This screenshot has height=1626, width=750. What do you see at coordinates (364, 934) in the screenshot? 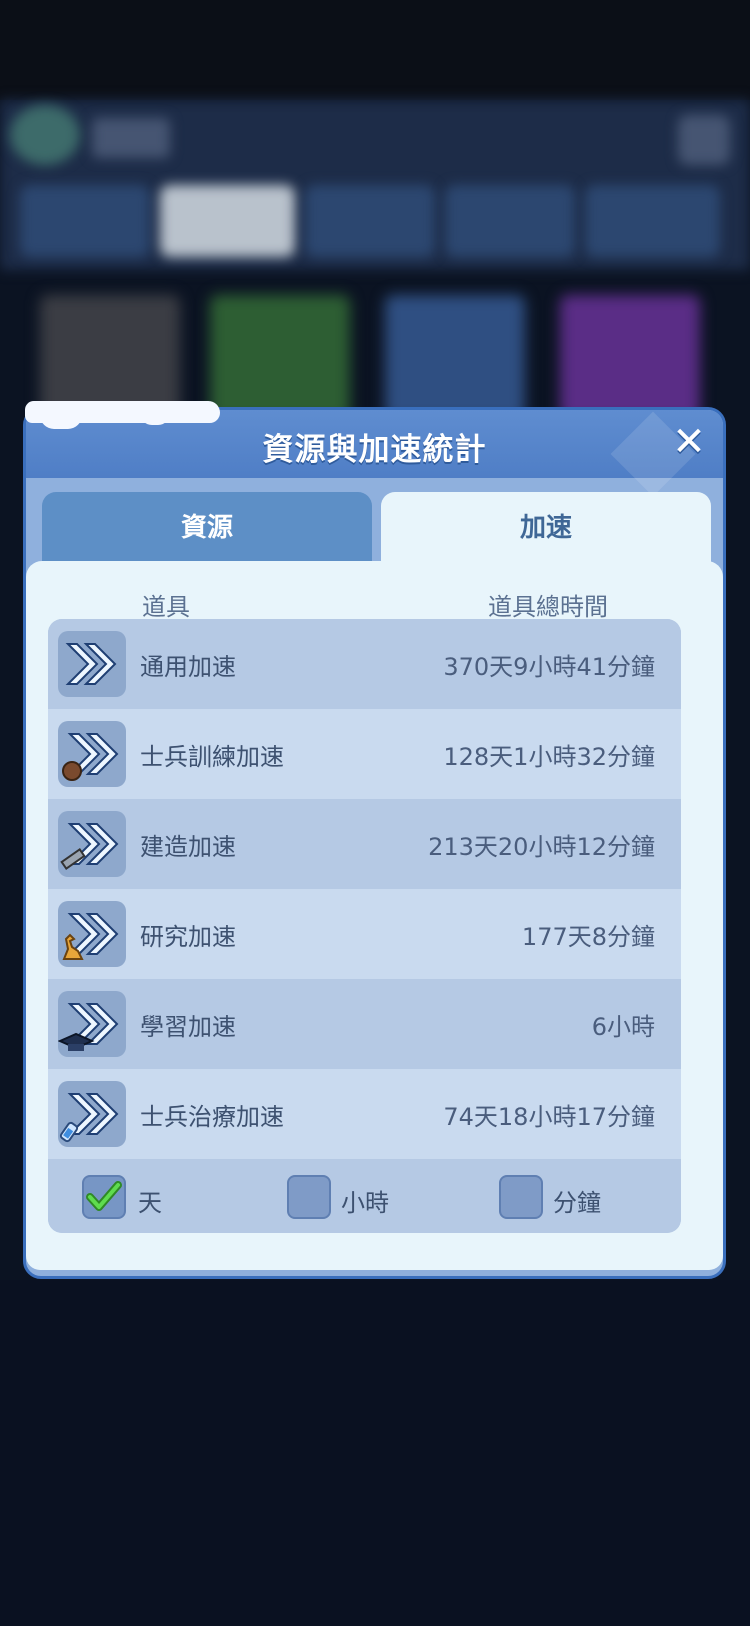
I see `list-item: 研究加速 177天8分鐘` at bounding box center [364, 934].